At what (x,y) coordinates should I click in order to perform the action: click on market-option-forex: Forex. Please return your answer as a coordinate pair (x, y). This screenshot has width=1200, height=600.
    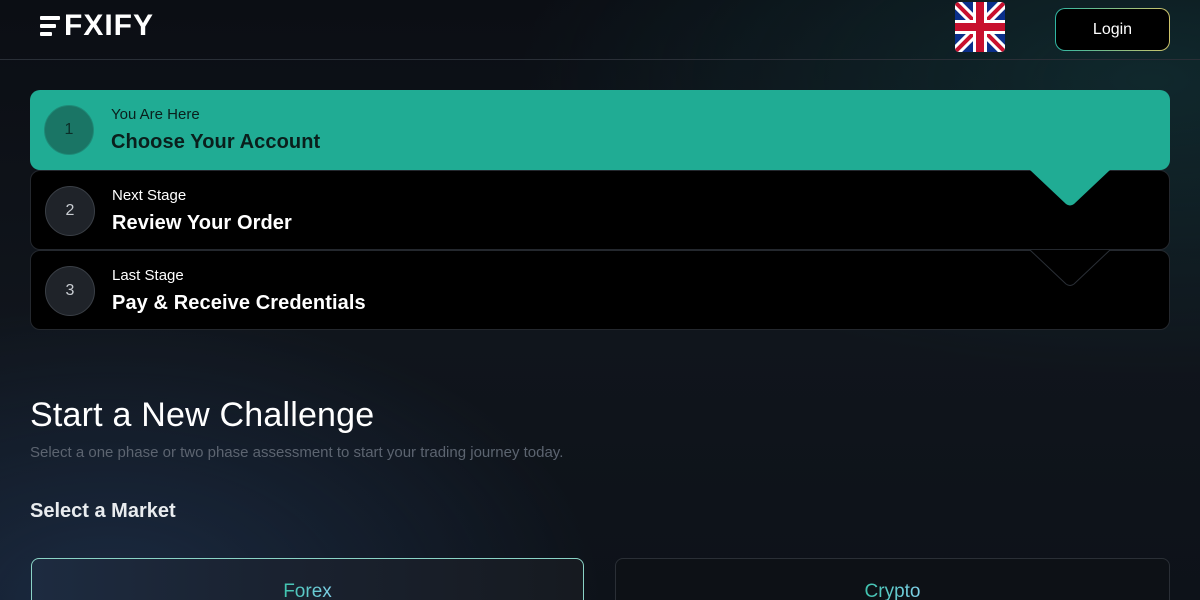
    Looking at the image, I should click on (307, 579).